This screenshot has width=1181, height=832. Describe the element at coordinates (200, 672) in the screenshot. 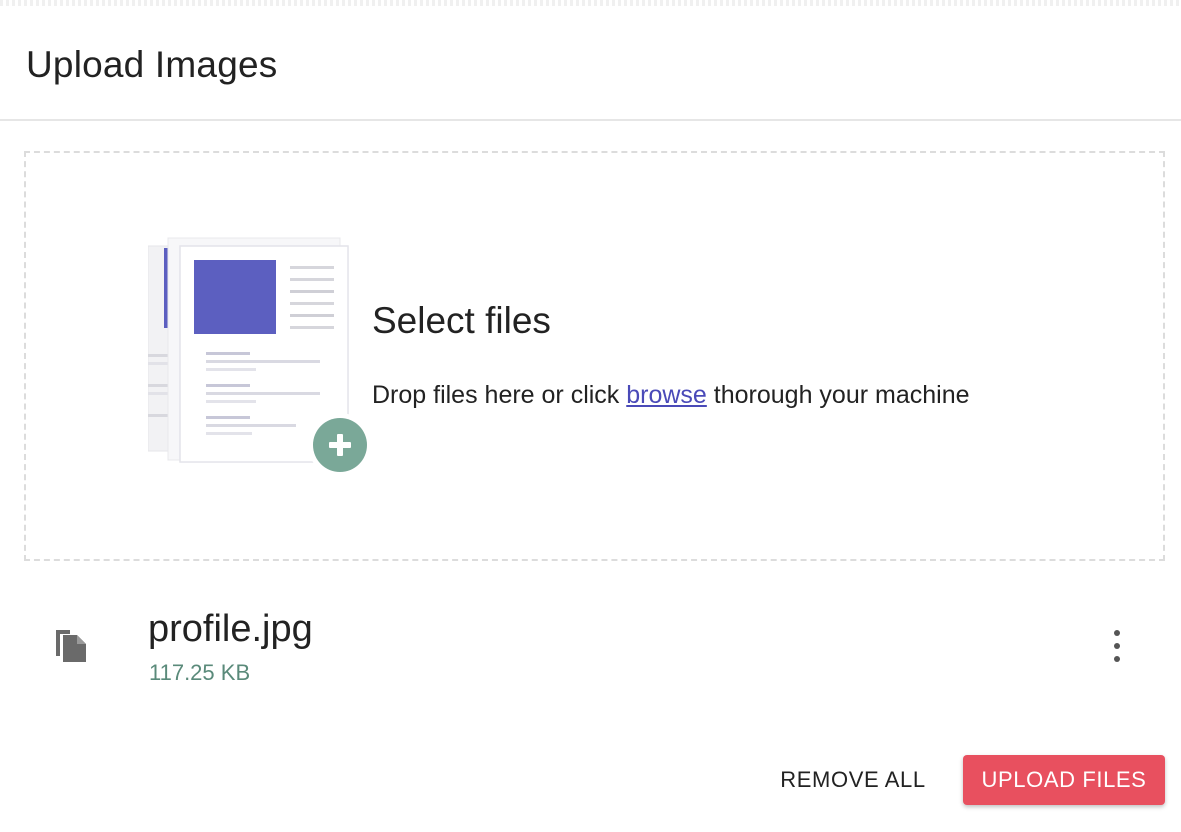

I see `file-size: 117.25 KB` at that location.